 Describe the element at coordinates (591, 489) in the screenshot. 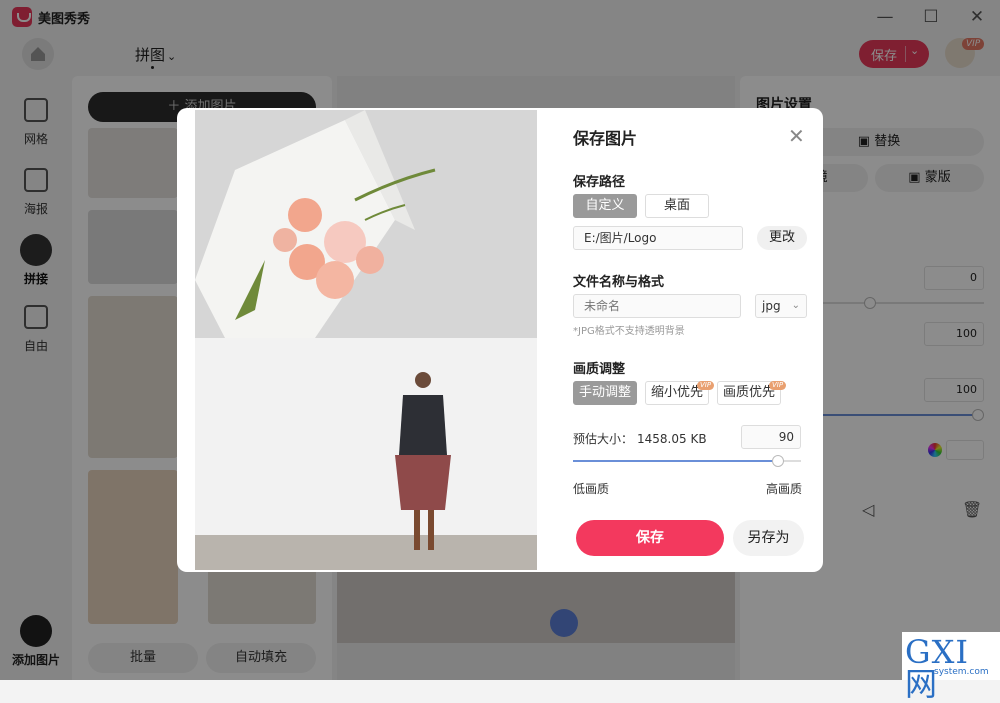

I see `low-quality-label: 低画质` at that location.